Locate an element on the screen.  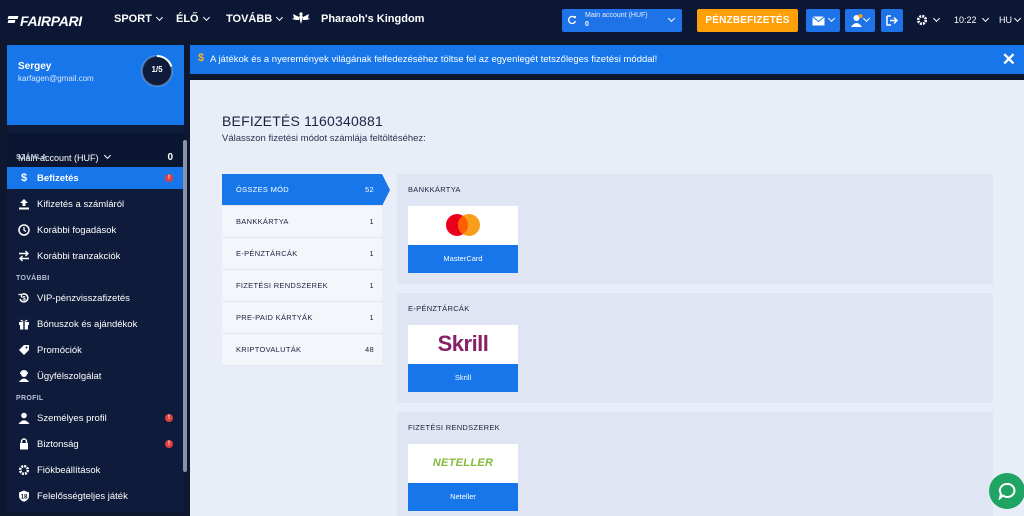
filter-count: 52 is located at coordinates (369, 189).